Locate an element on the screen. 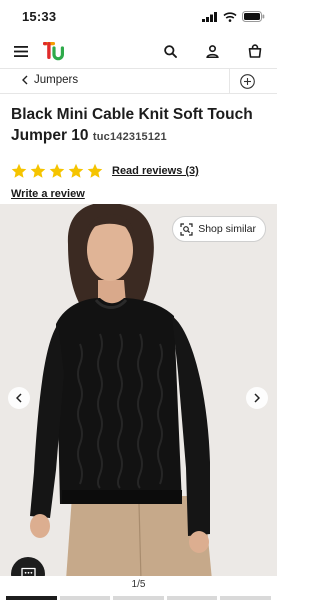 Image resolution: width=320 pixels, height=600 pixels. account-button is located at coordinates (212, 51).